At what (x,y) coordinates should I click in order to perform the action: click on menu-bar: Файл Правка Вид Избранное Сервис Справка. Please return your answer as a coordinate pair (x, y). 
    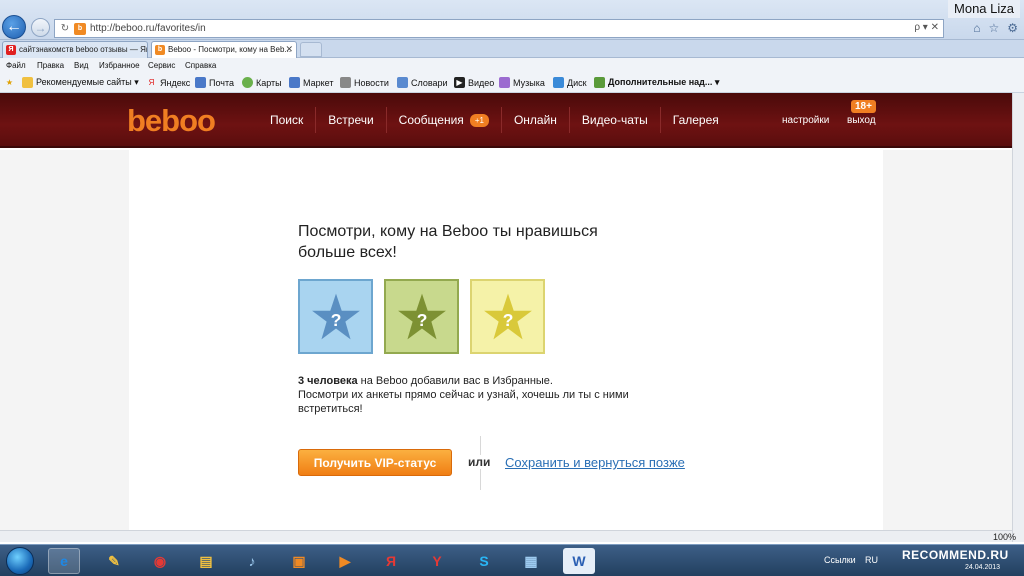
    Looking at the image, I should click on (512, 65).